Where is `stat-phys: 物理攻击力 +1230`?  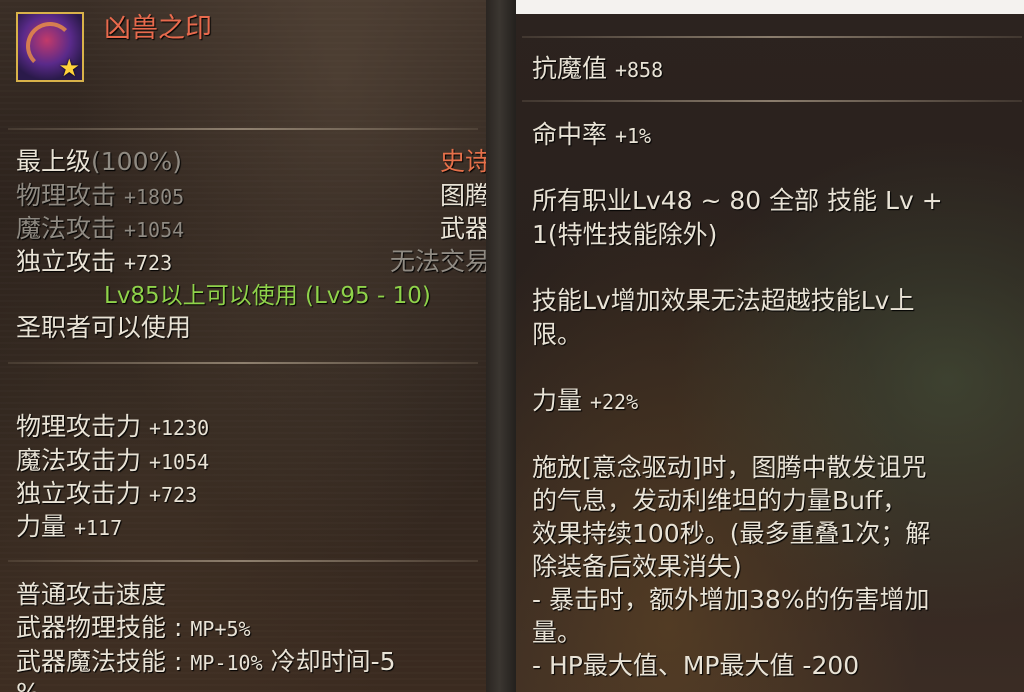
stat-phys: 物理攻击力 +1230 is located at coordinates (112, 427).